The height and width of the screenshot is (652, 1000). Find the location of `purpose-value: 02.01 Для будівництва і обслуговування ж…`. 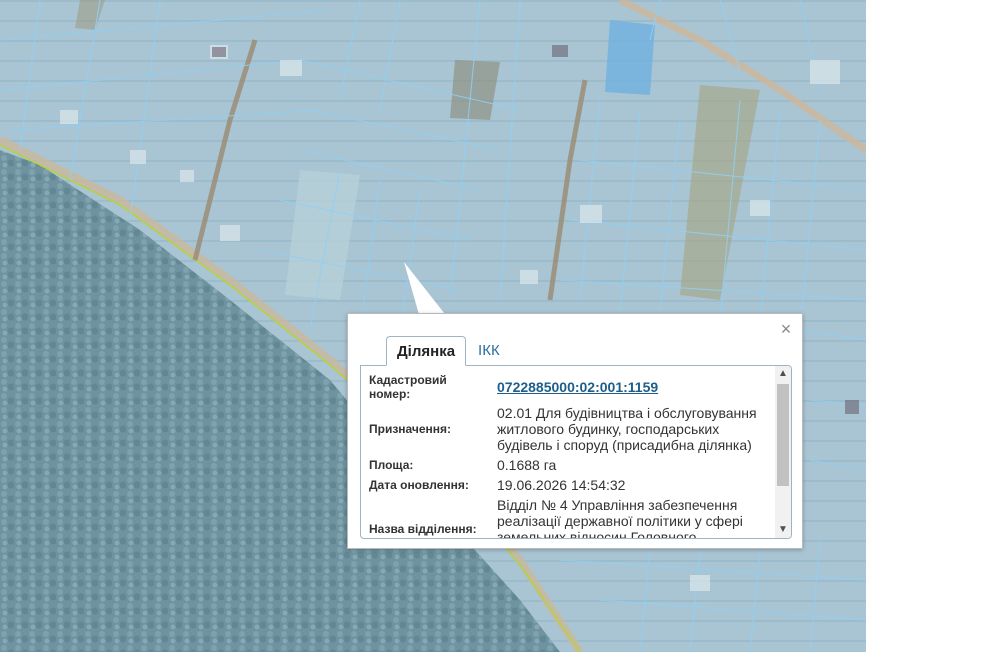

purpose-value: 02.01 Для будівництва і обслуговування ж… is located at coordinates (627, 429).